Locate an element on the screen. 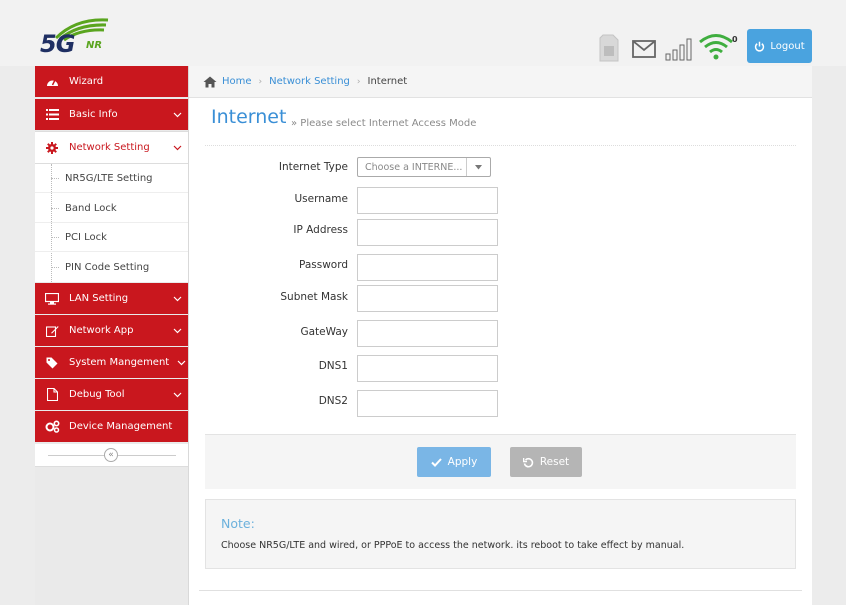  list-icon is located at coordinates (52, 114).